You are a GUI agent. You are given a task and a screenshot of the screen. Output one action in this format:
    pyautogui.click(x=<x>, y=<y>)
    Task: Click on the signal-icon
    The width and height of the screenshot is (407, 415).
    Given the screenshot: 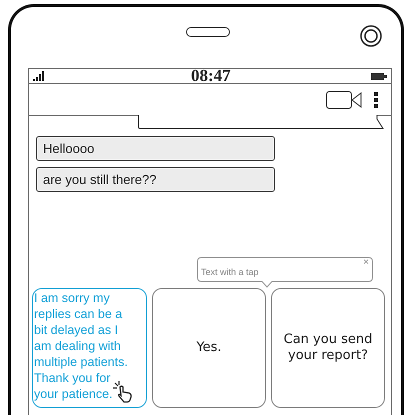 What is the action you would take?
    pyautogui.click(x=39, y=76)
    